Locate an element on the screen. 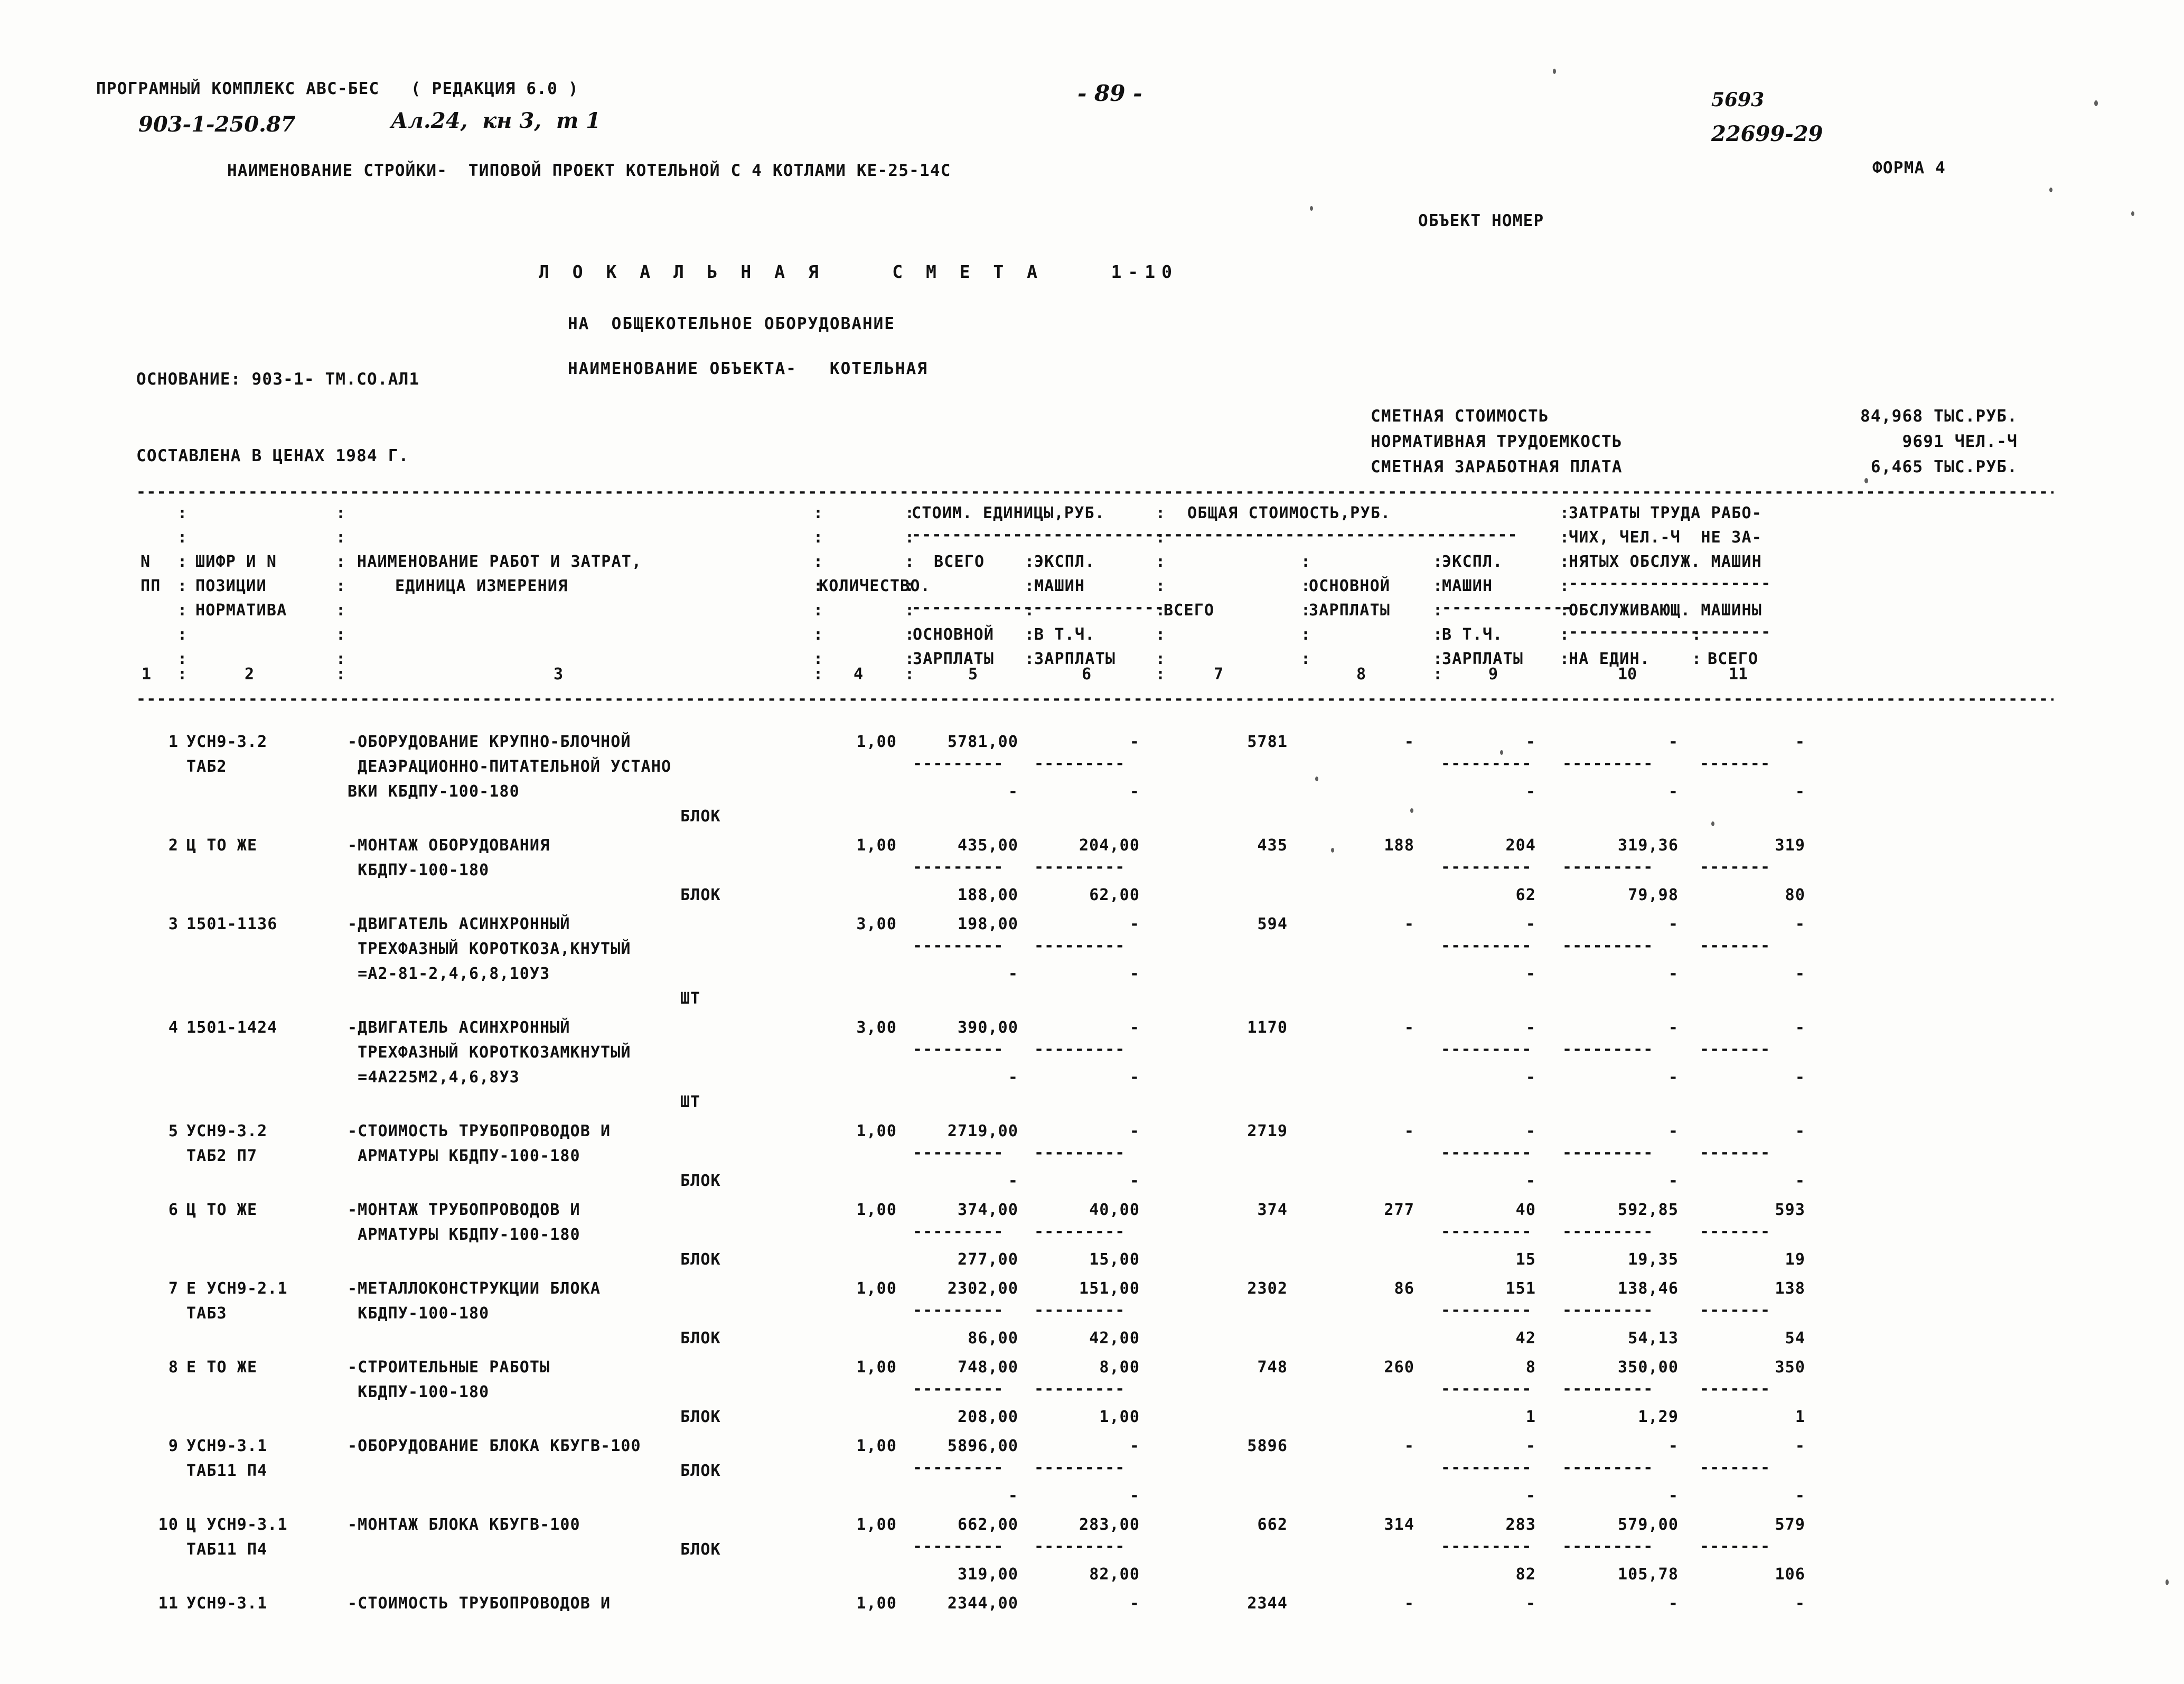  cell-labor-per-unit: 319,36 is located at coordinates (1649, 845).